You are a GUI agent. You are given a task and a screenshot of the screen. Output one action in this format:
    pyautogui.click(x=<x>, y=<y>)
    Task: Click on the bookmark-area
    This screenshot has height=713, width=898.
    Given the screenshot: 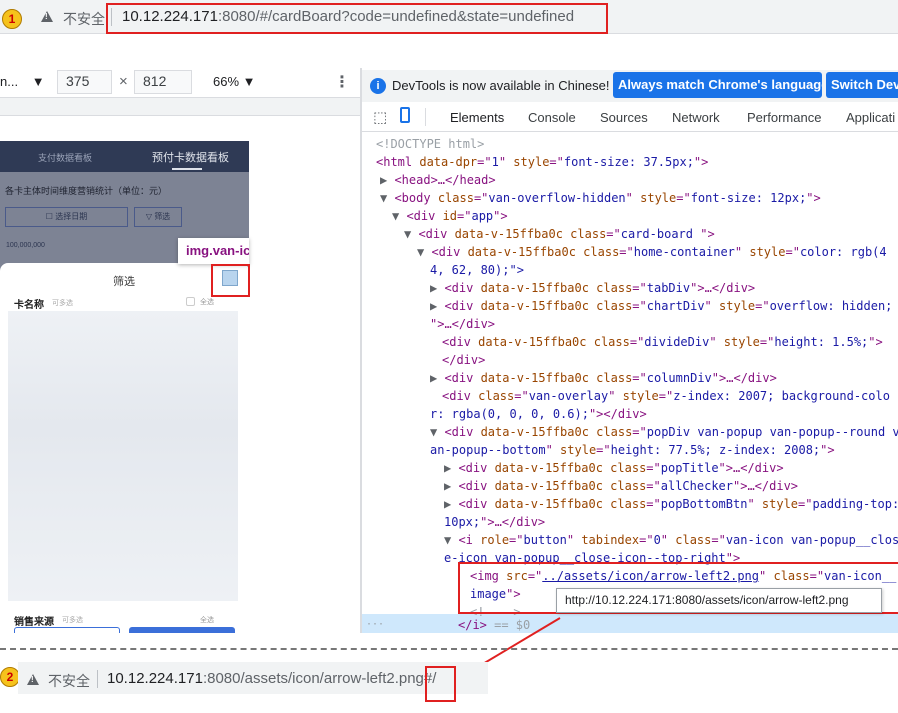 What is the action you would take?
    pyautogui.click(x=449, y=51)
    